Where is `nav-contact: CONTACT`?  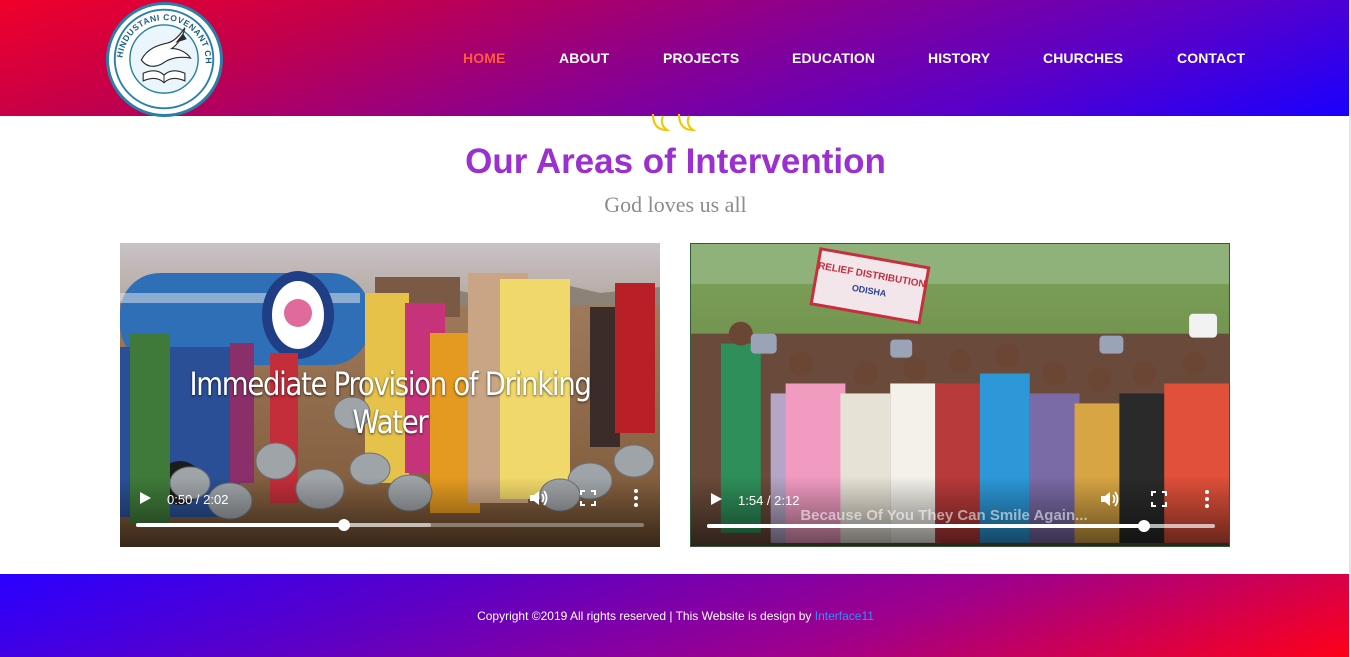
nav-contact: CONTACT is located at coordinates (1211, 58).